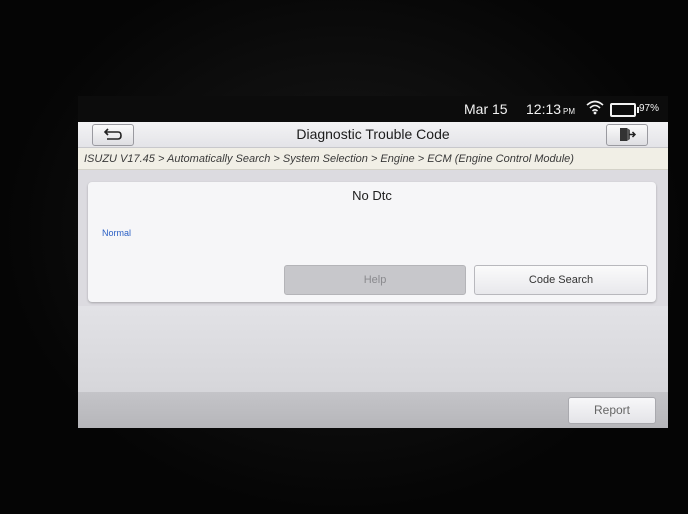 This screenshot has height=514, width=688. I want to click on status-bar: Mar 15 12:13 PM 97%, so click(373, 109).